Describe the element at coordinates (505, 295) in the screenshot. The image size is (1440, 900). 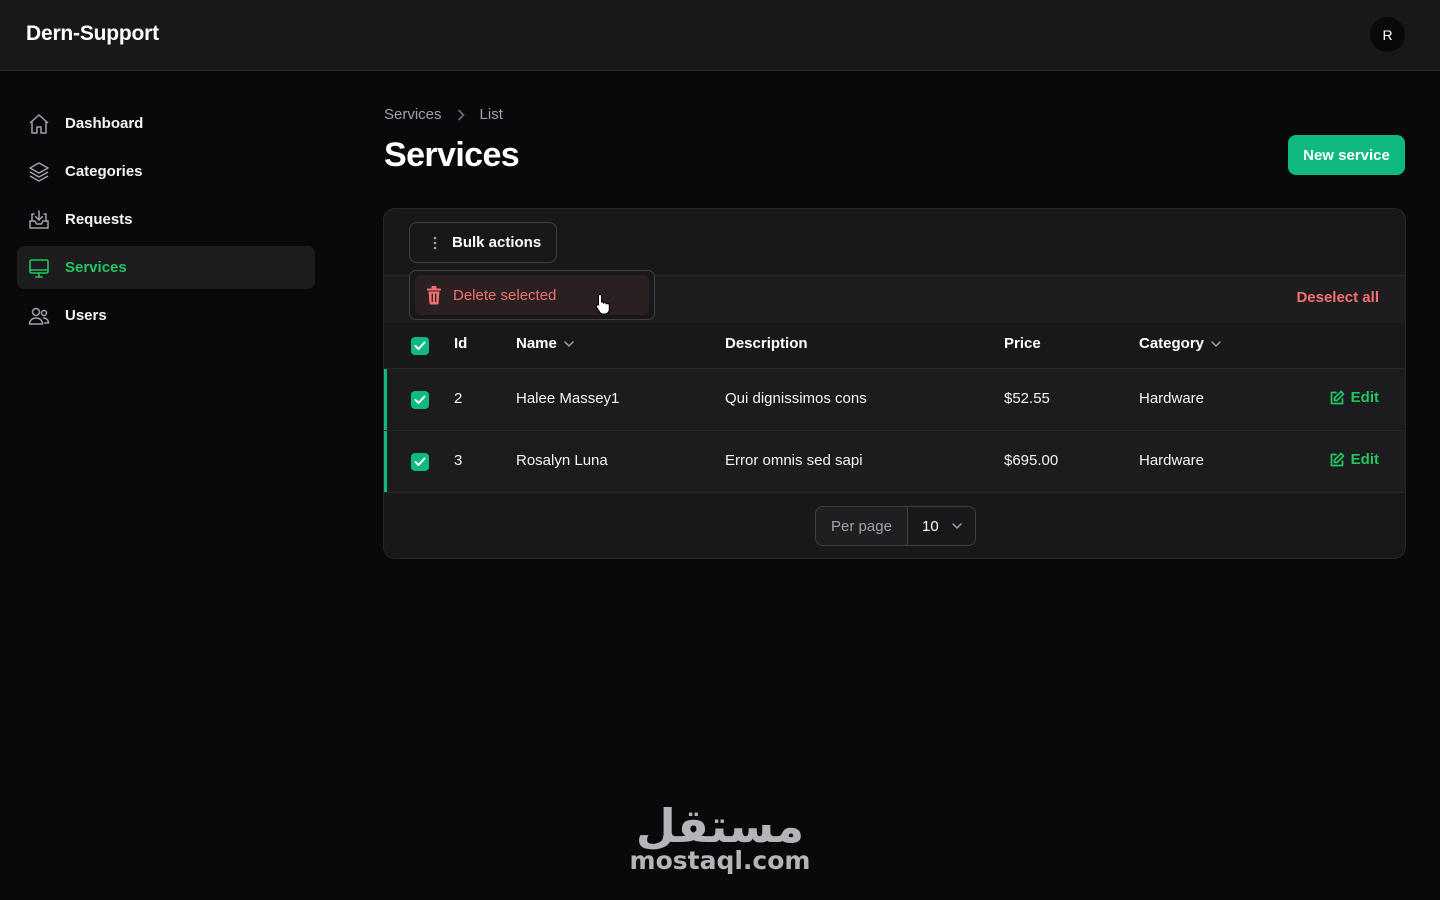
I see `delete-selected-label: Delete selected` at that location.